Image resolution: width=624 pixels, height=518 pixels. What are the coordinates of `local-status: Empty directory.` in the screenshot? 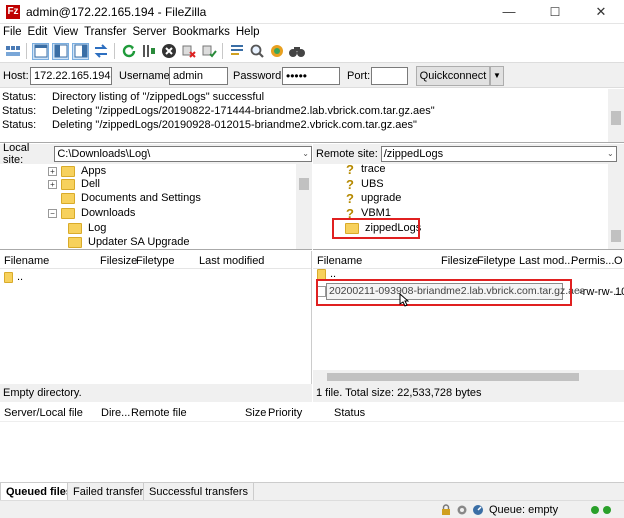 It's located at (156, 393).